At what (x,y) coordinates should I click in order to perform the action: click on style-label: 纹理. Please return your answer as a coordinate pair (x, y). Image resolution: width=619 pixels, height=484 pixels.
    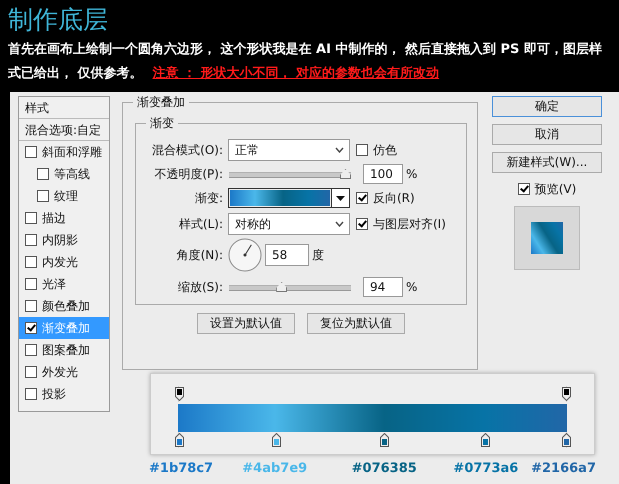
    Looking at the image, I should click on (66, 196).